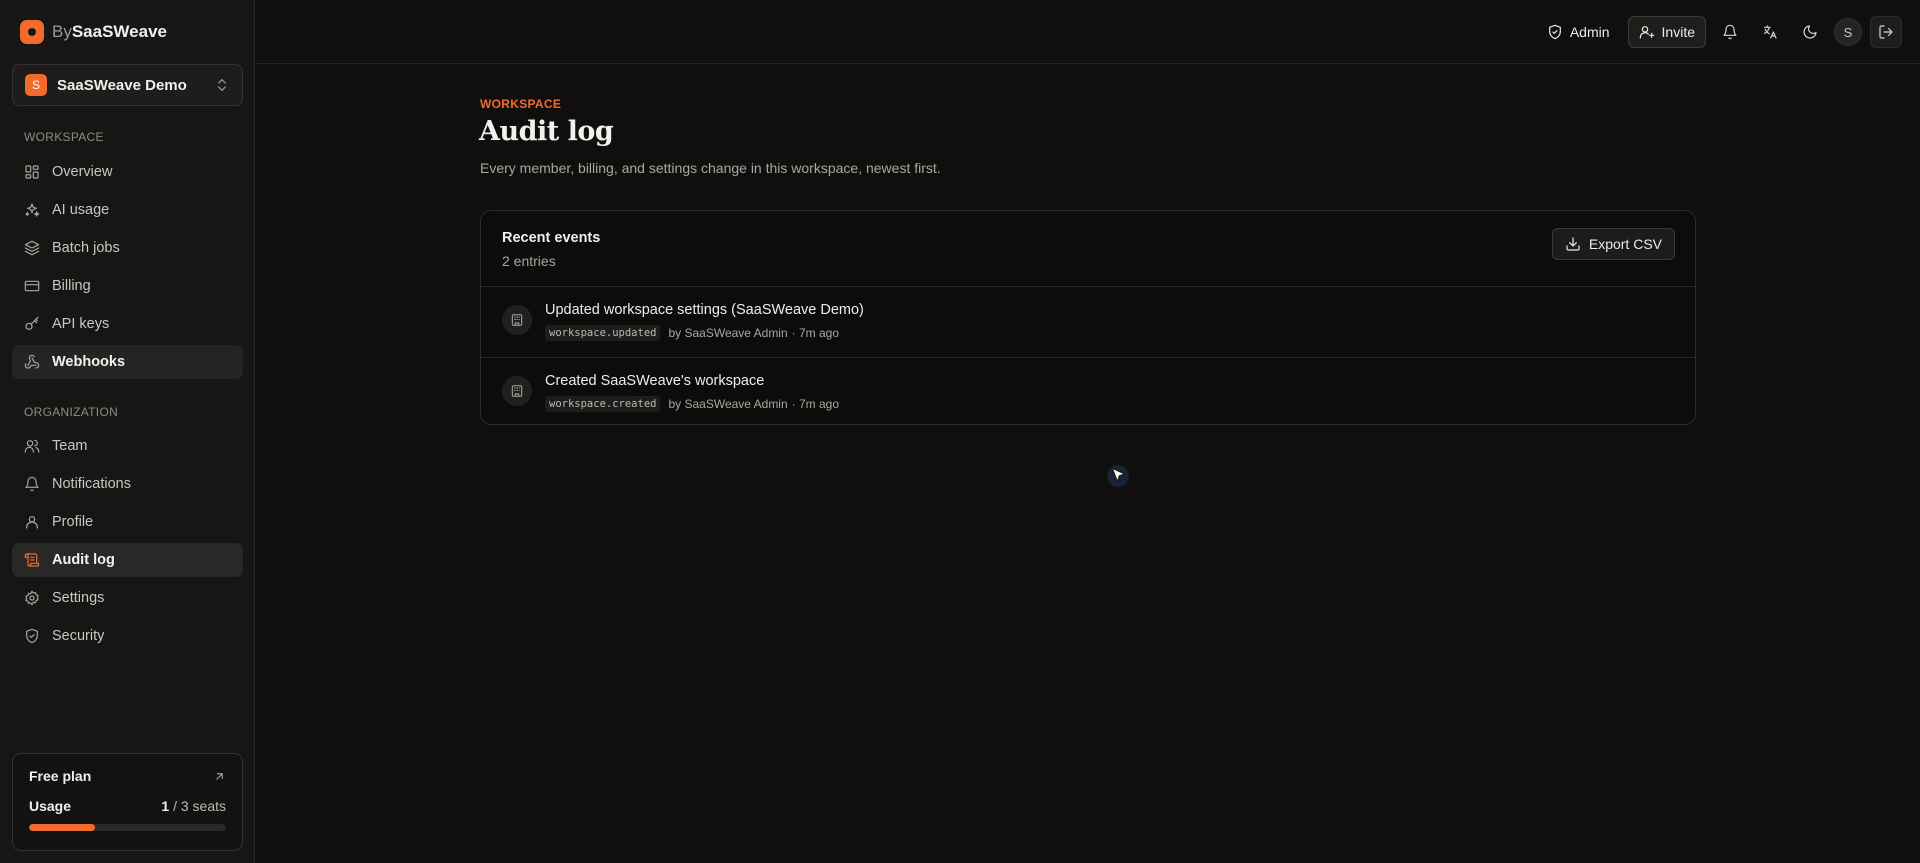  I want to click on invite-button: Invite, so click(1666, 32).